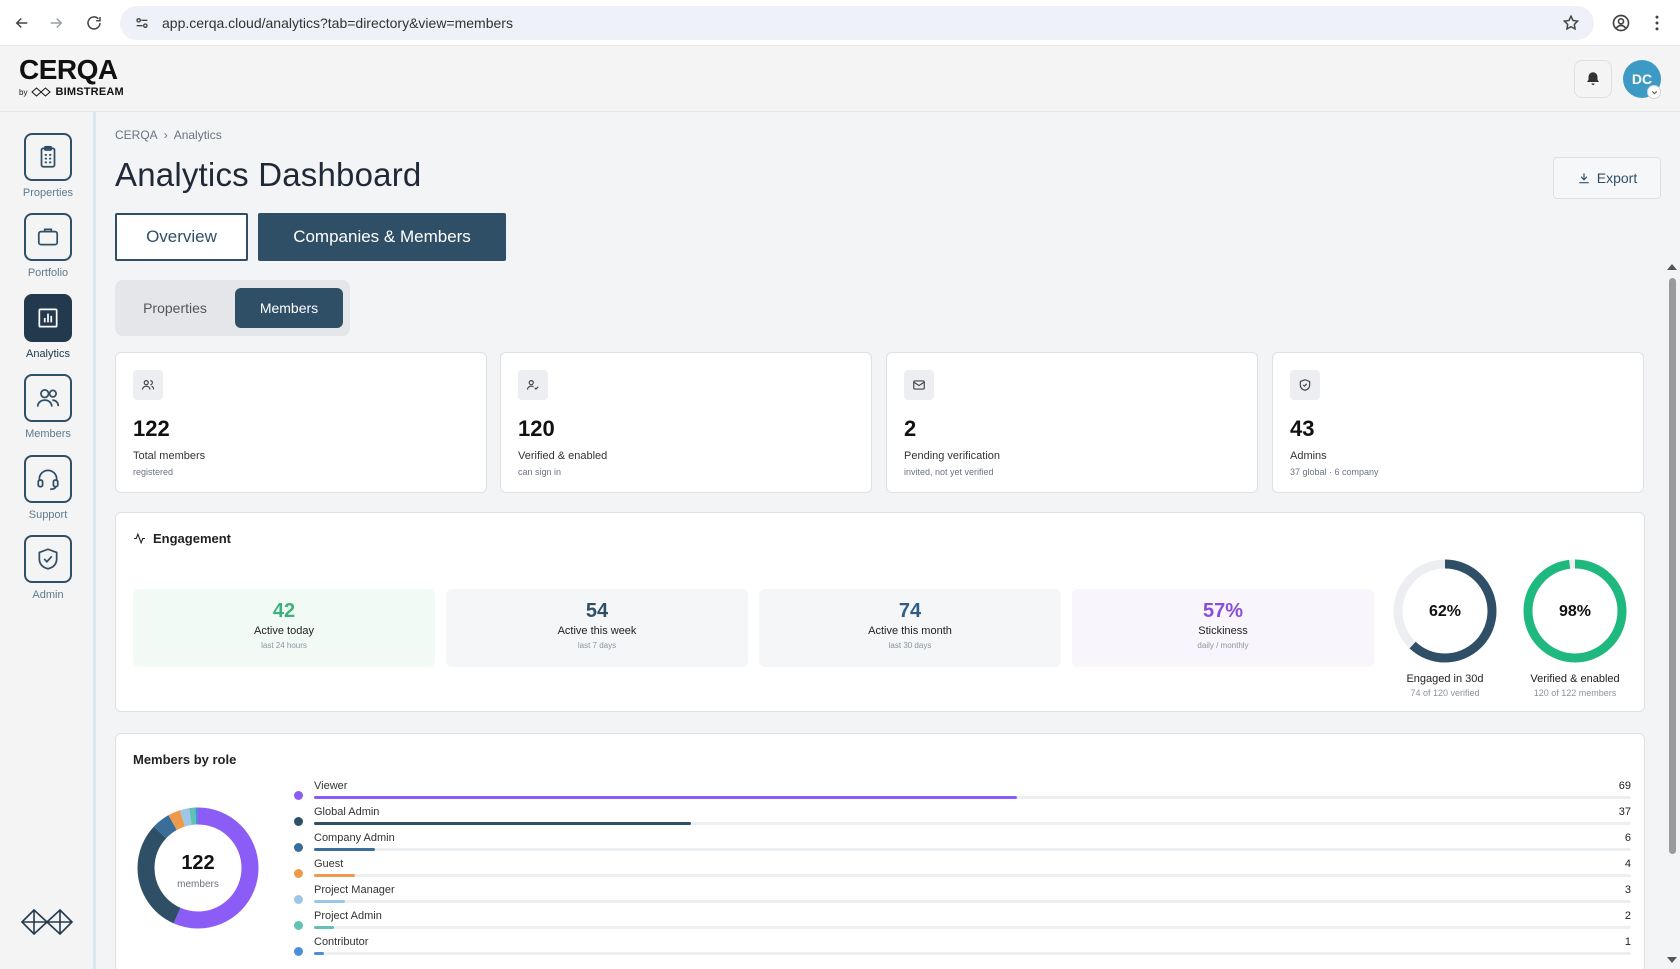 The width and height of the screenshot is (1680, 969). What do you see at coordinates (198, 884) in the screenshot?
I see `donut-total-label: members` at bounding box center [198, 884].